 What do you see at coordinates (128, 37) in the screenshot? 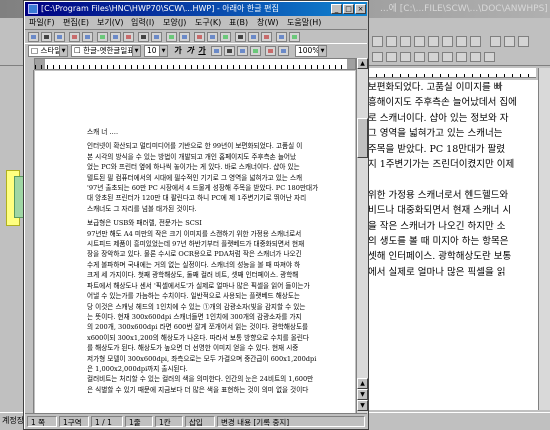
I see `paste-icon` at bounding box center [128, 37].